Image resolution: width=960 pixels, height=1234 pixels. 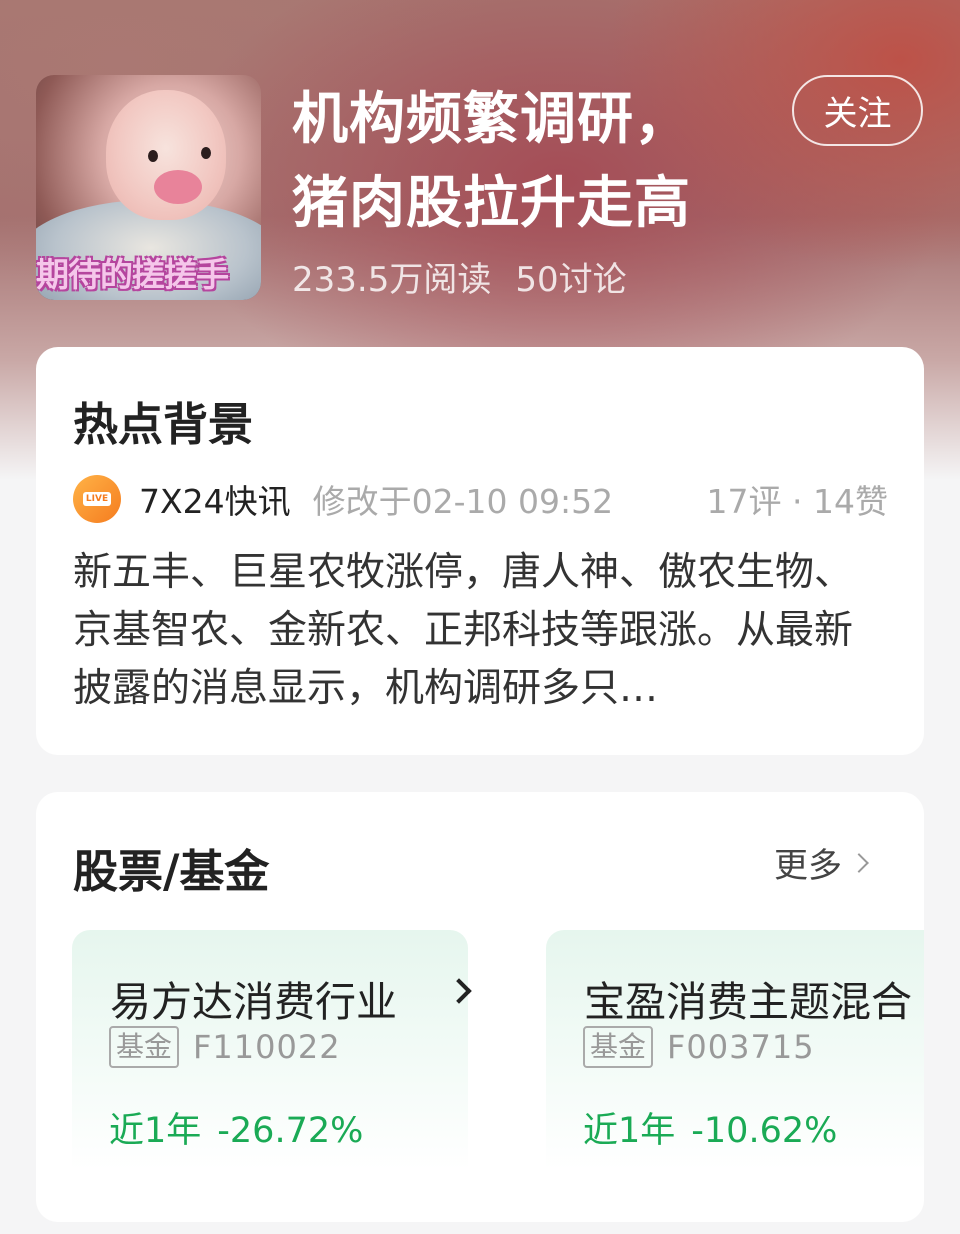 I want to click on stocks-funds-heading: 股票/基金, so click(x=171, y=871).